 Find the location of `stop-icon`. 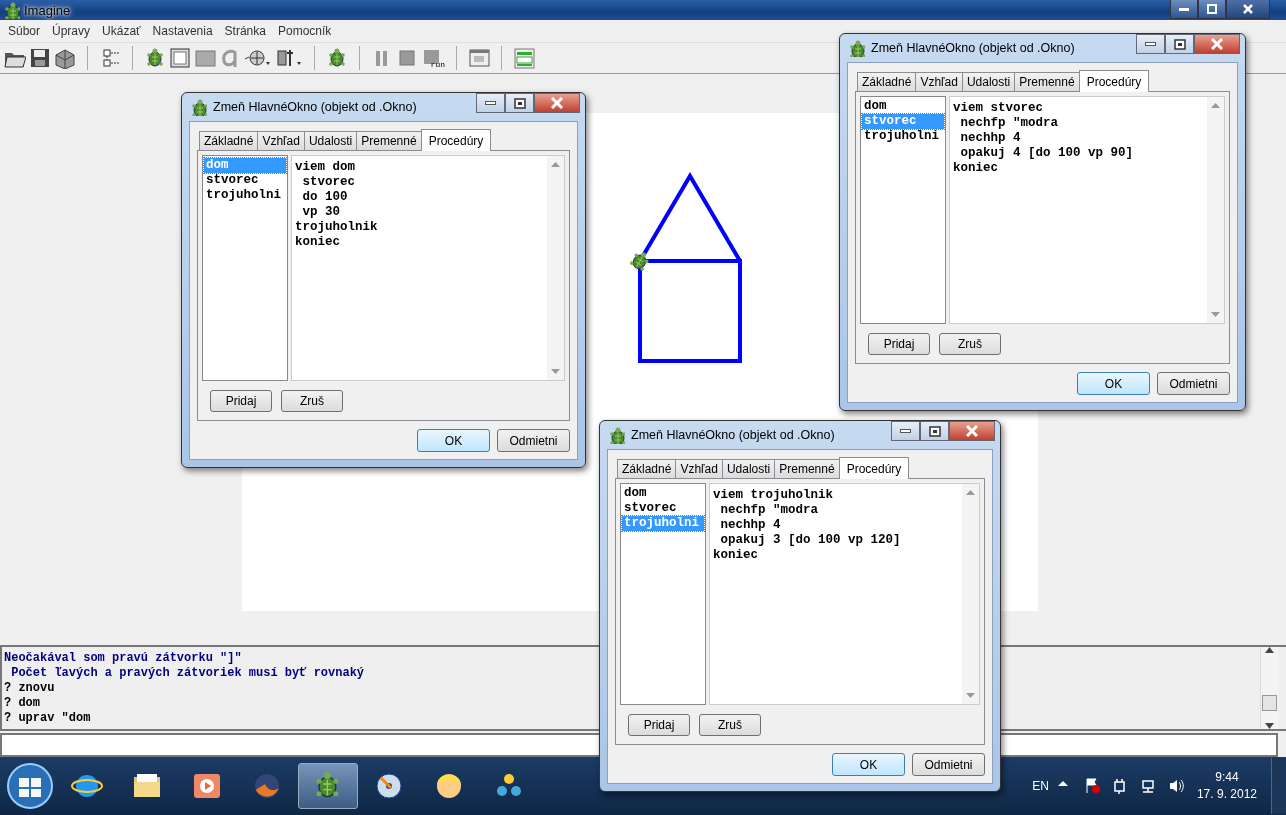

stop-icon is located at coordinates (407, 58).